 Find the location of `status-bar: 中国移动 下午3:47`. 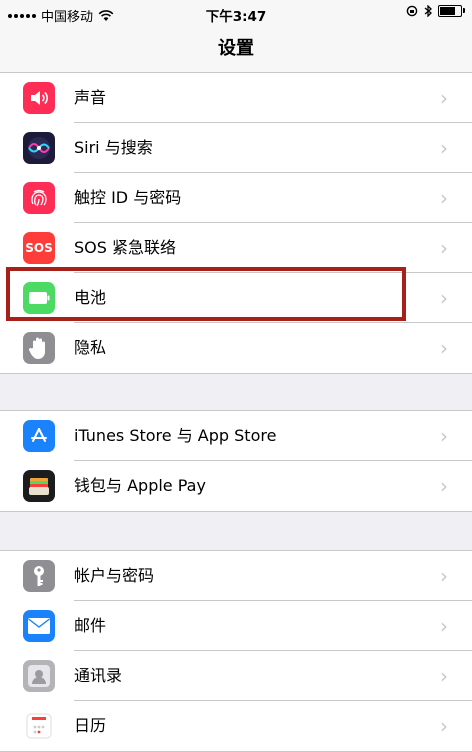

status-bar: 中国移动 下午3:47 is located at coordinates (236, 14).